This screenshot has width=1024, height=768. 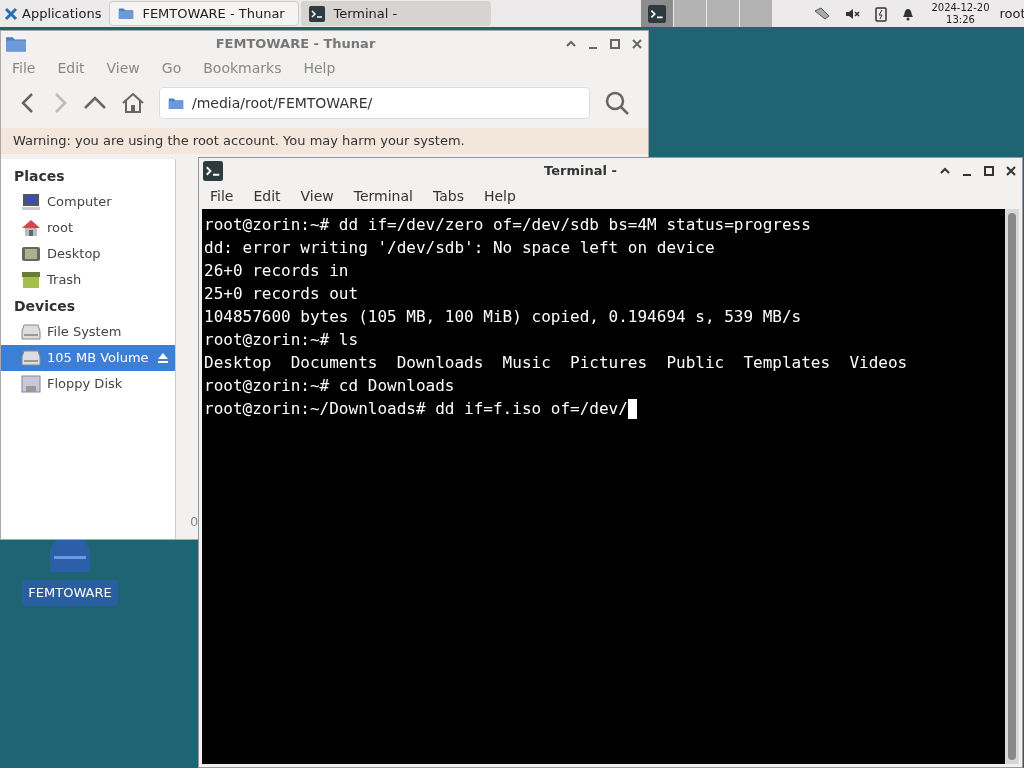 What do you see at coordinates (88, 280) in the screenshot?
I see `sidebar-item: Trash` at bounding box center [88, 280].